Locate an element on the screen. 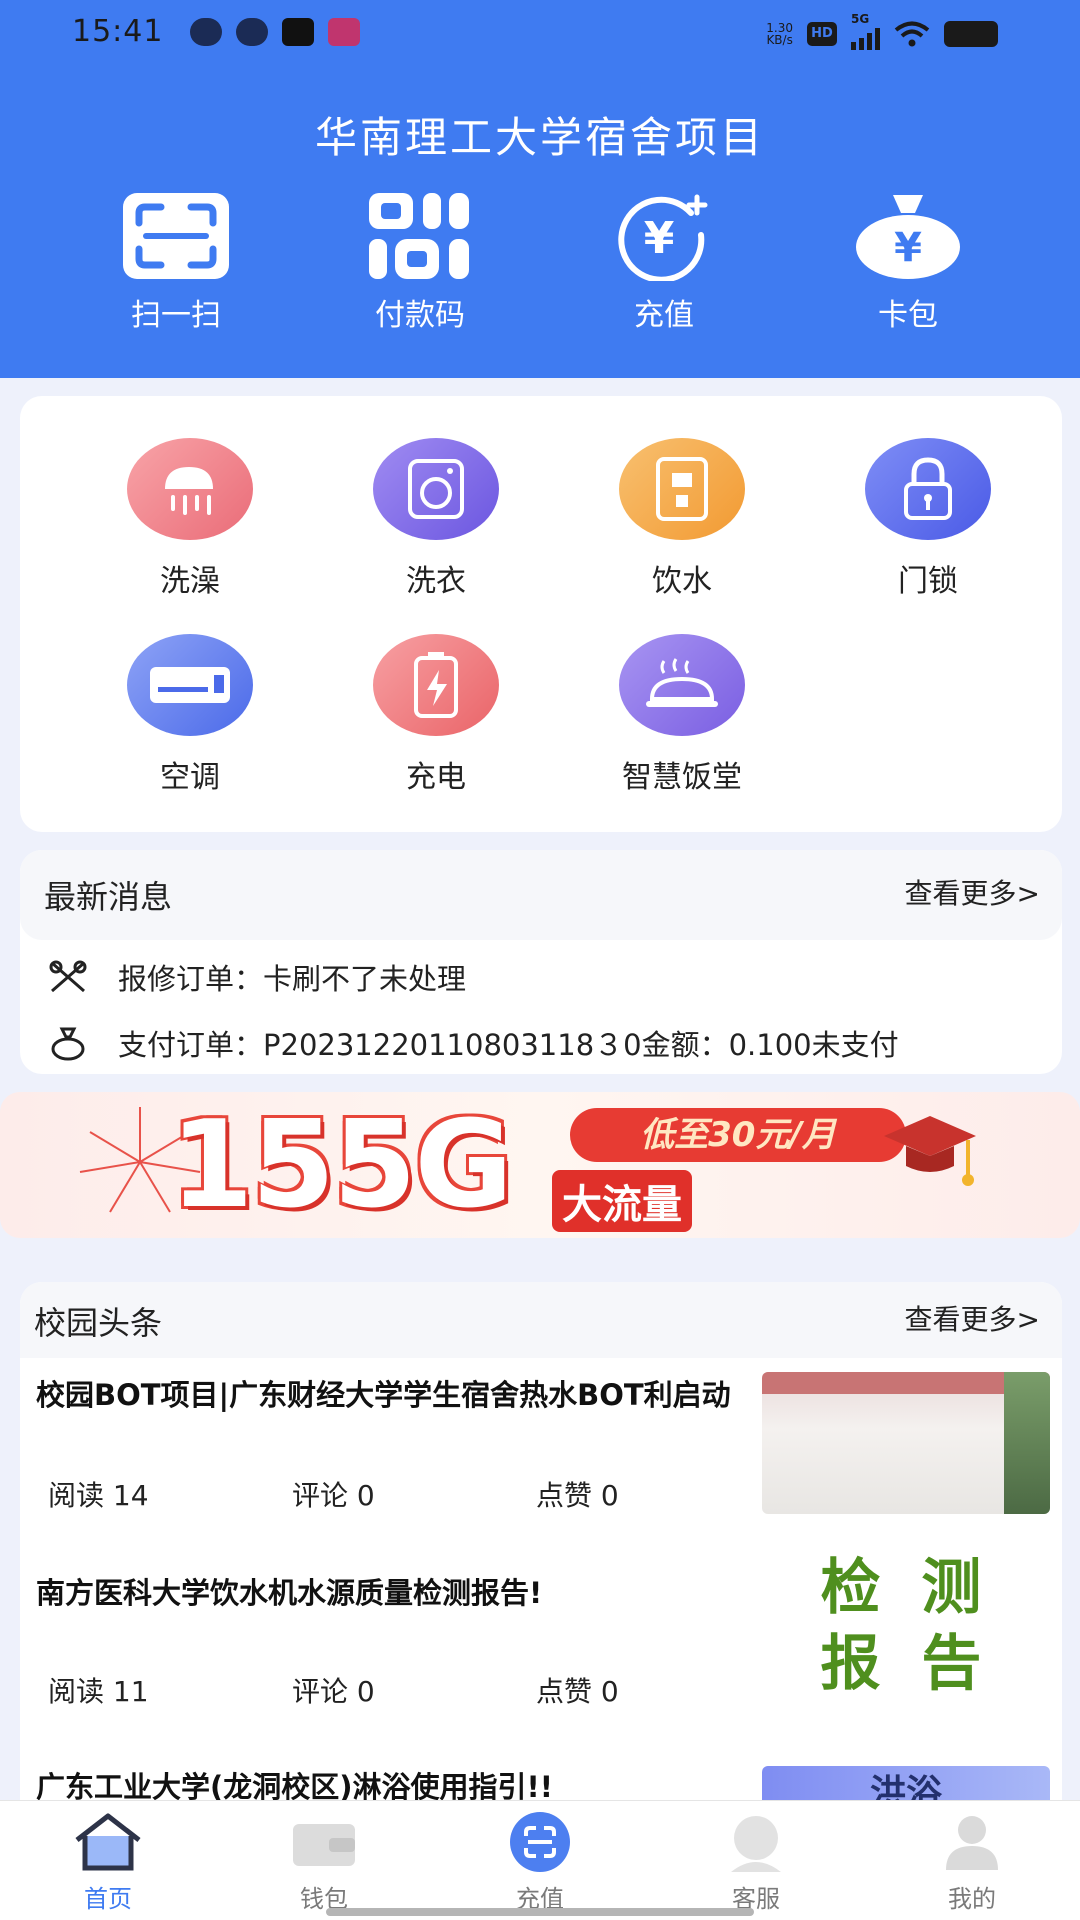 The width and height of the screenshot is (1080, 1920). signal-icon: 5G is located at coordinates (865, 31).